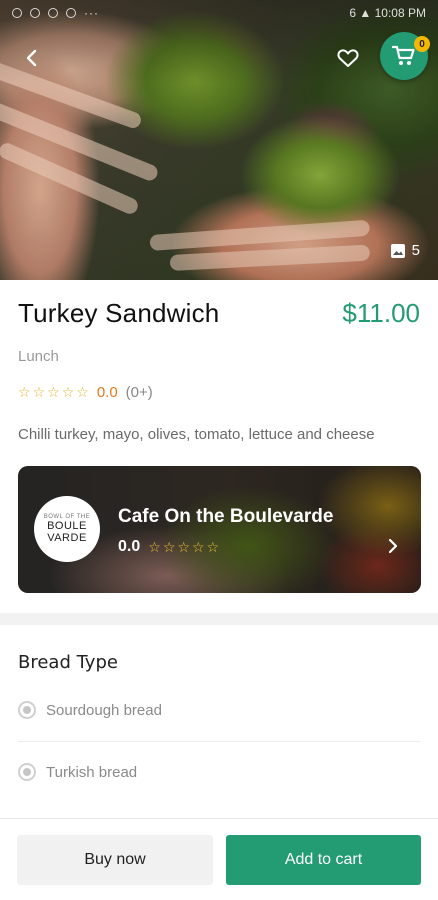 This screenshot has width=438, height=900. What do you see at coordinates (68, 662) in the screenshot?
I see `option-group-title: Bread Type` at bounding box center [68, 662].